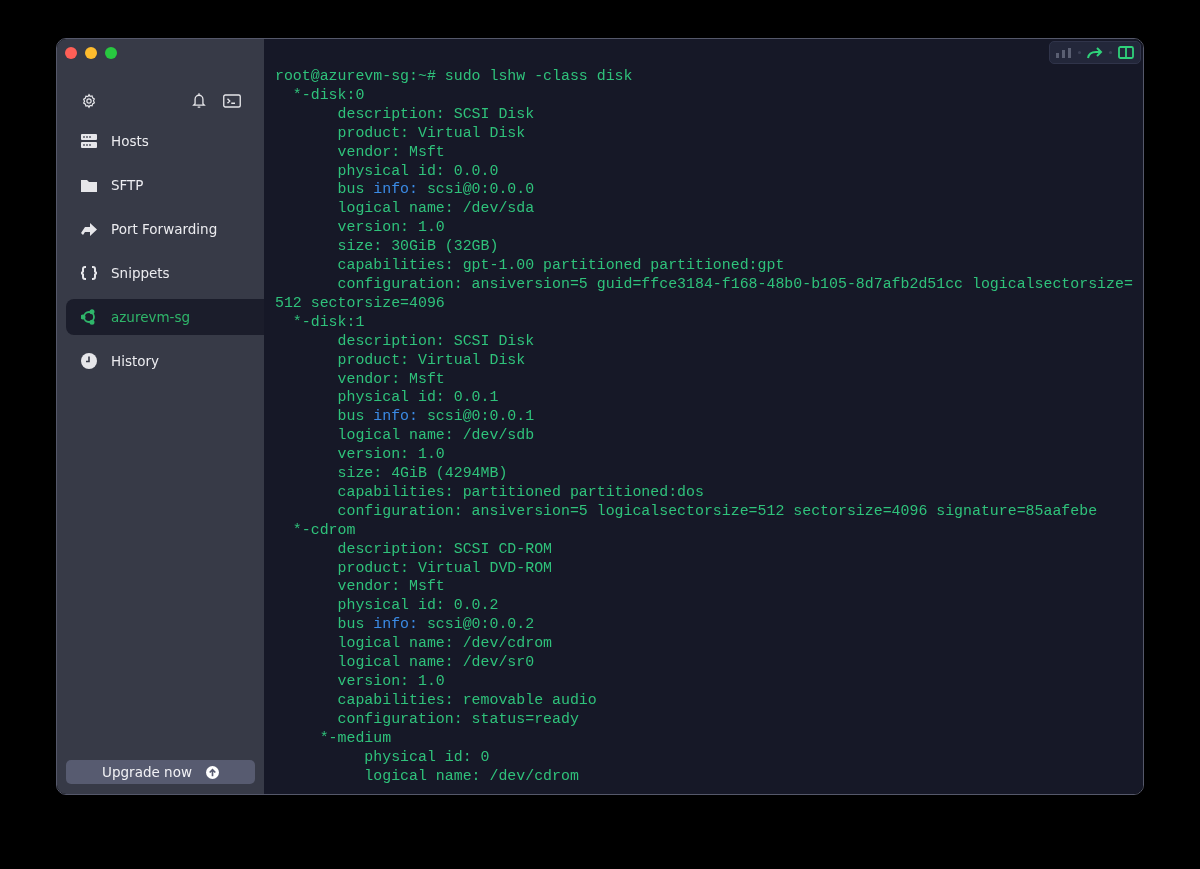 This screenshot has width=1200, height=869. Describe the element at coordinates (520, 492) in the screenshot. I see `terminal-line: capabilities: partitioned partitioned:dos` at that location.